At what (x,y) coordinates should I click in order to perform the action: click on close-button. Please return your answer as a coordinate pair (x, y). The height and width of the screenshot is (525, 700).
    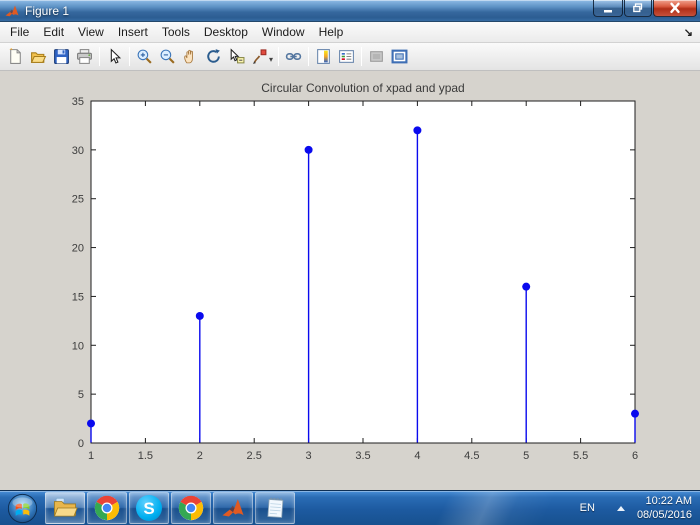
    Looking at the image, I should click on (675, 8).